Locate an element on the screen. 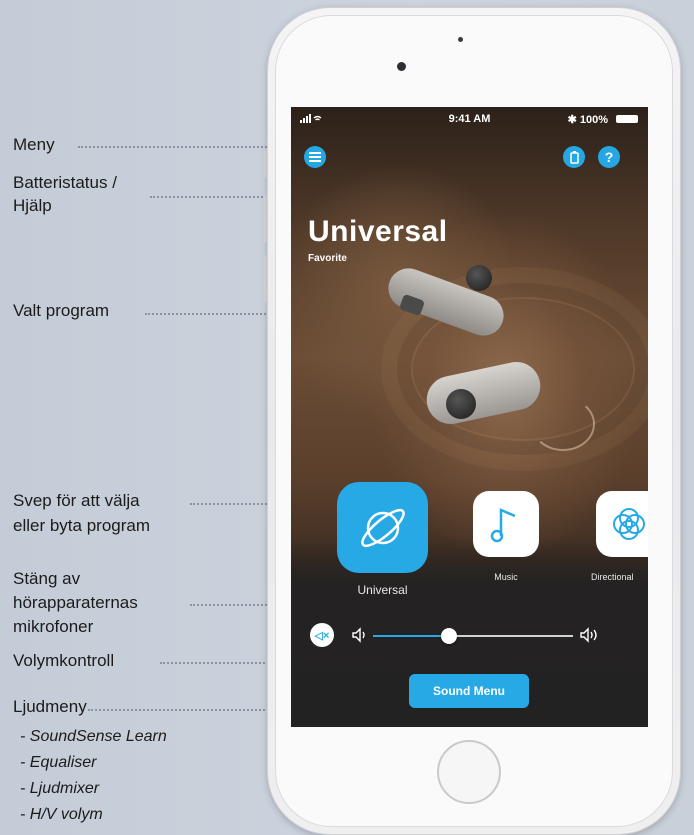 This screenshot has width=694, height=835. program-label-music: Music is located at coordinates (506, 577).